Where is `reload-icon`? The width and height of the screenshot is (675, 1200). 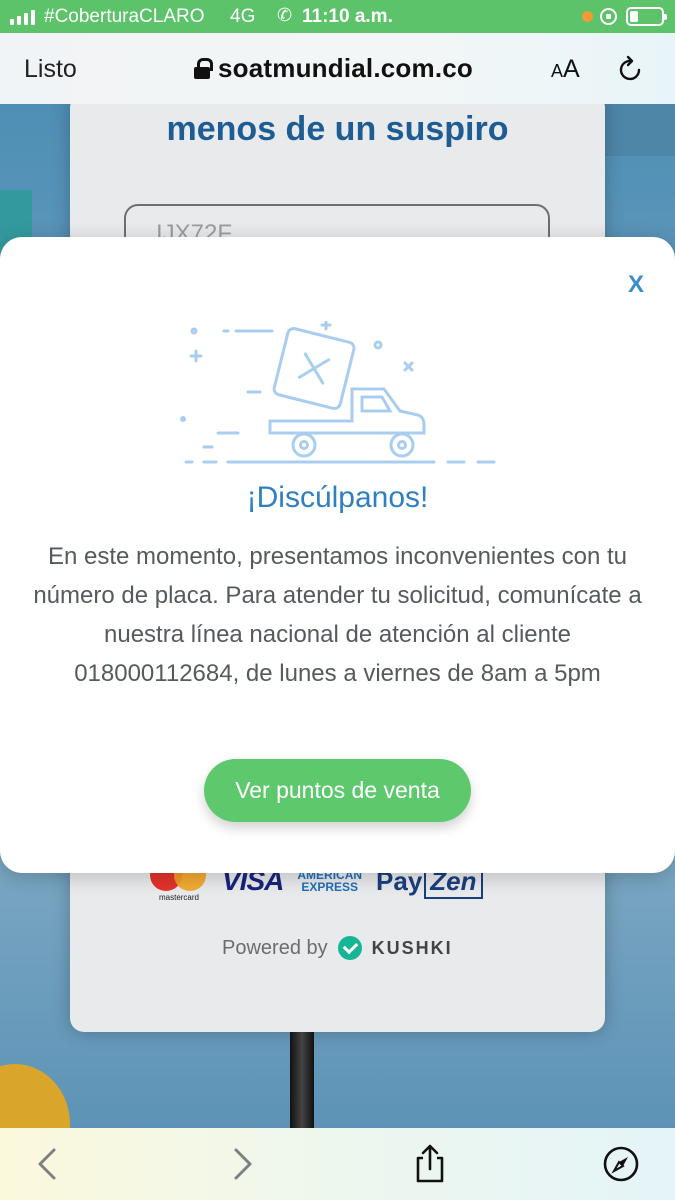 reload-icon is located at coordinates (631, 69).